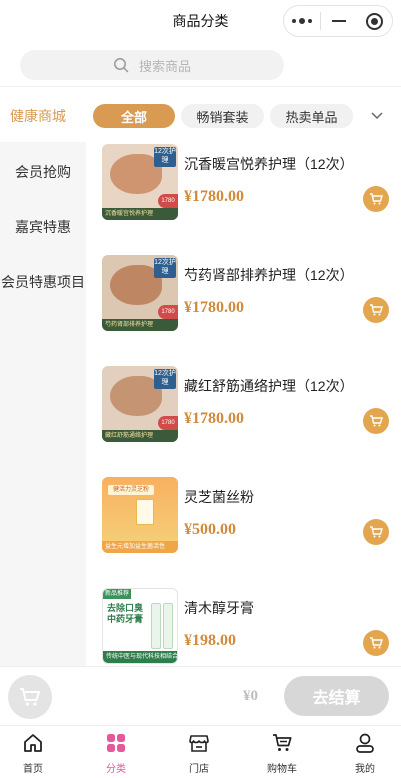  What do you see at coordinates (282, 769) in the screenshot?
I see `tab-label: 购物车` at bounding box center [282, 769].